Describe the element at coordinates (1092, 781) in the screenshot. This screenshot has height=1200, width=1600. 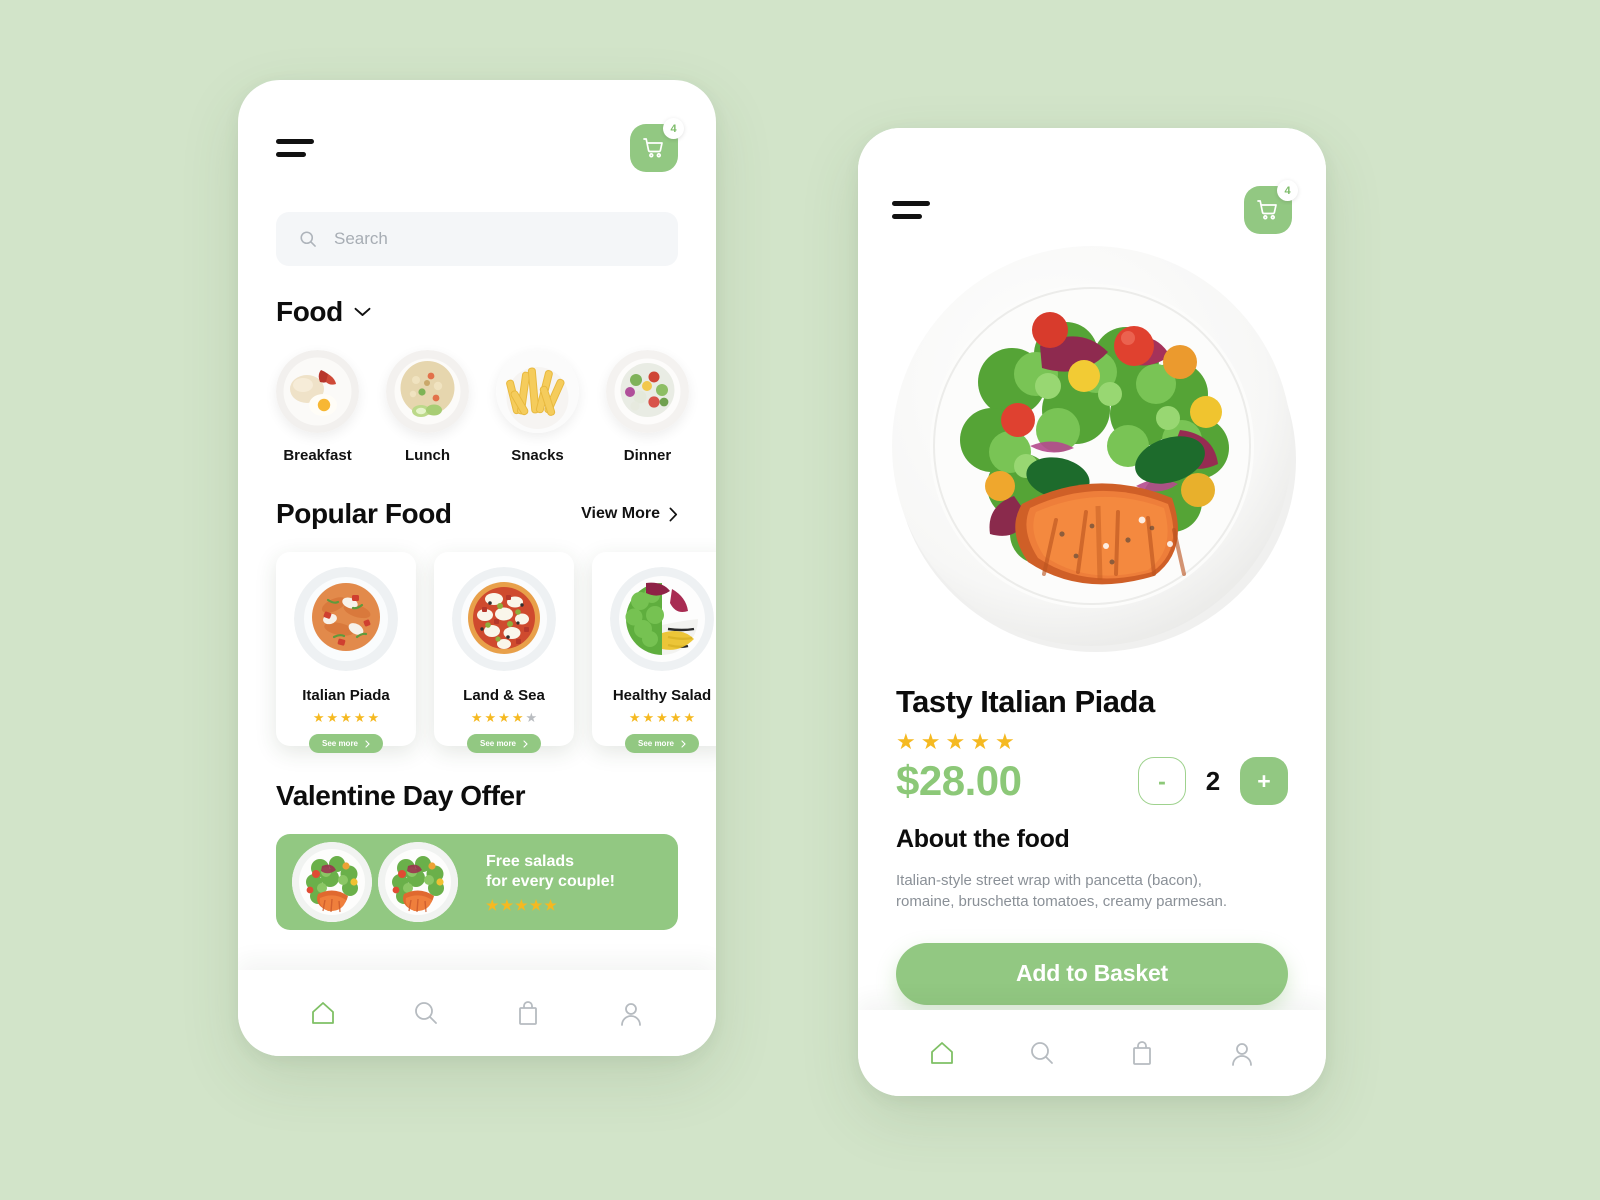
I see `price-and-quantity-row: $28.00 - 2 +` at that location.